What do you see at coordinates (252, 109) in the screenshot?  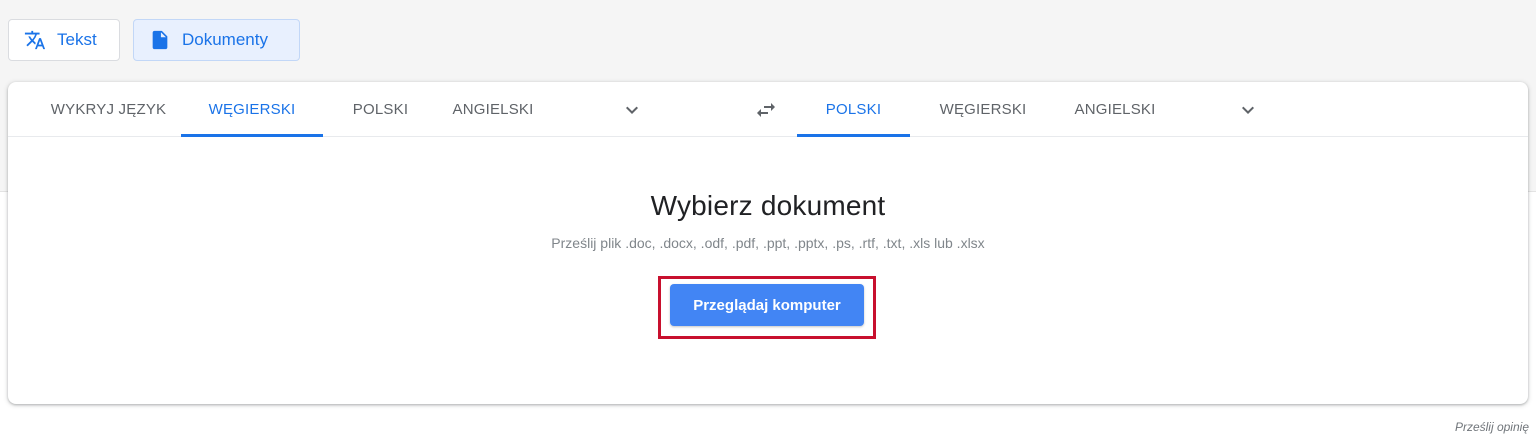 I see `source-lang-hungarian: WĘGIERSKI` at bounding box center [252, 109].